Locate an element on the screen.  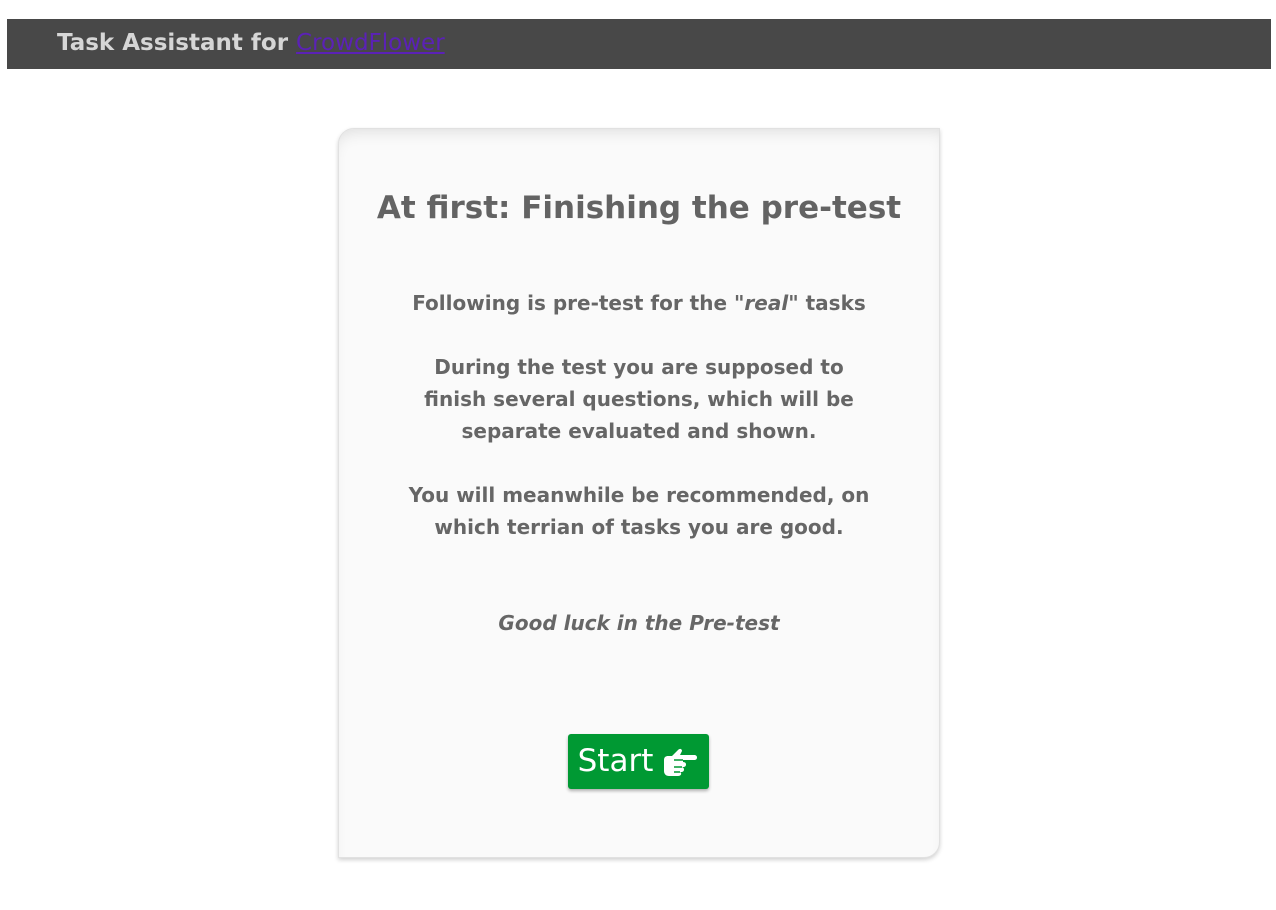
intro-text-before: Following is pre-test for the is located at coordinates (573, 303).